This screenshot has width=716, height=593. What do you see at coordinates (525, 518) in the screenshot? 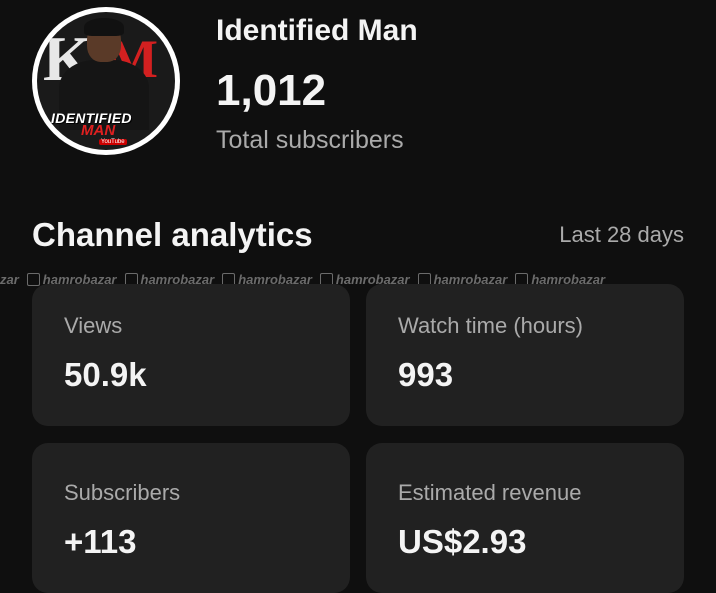
I see `revenue-card: Estimated revenue US$2.93` at bounding box center [525, 518].